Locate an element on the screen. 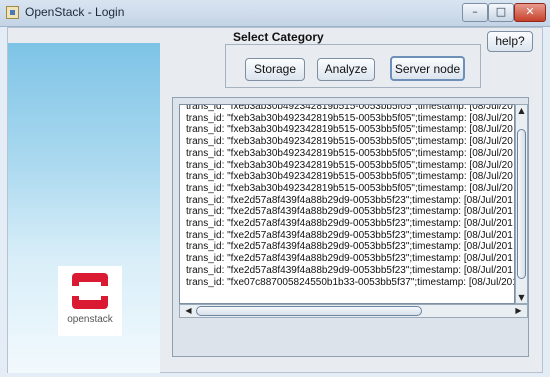  scroll-left-icon: ◀ is located at coordinates (188, 311).